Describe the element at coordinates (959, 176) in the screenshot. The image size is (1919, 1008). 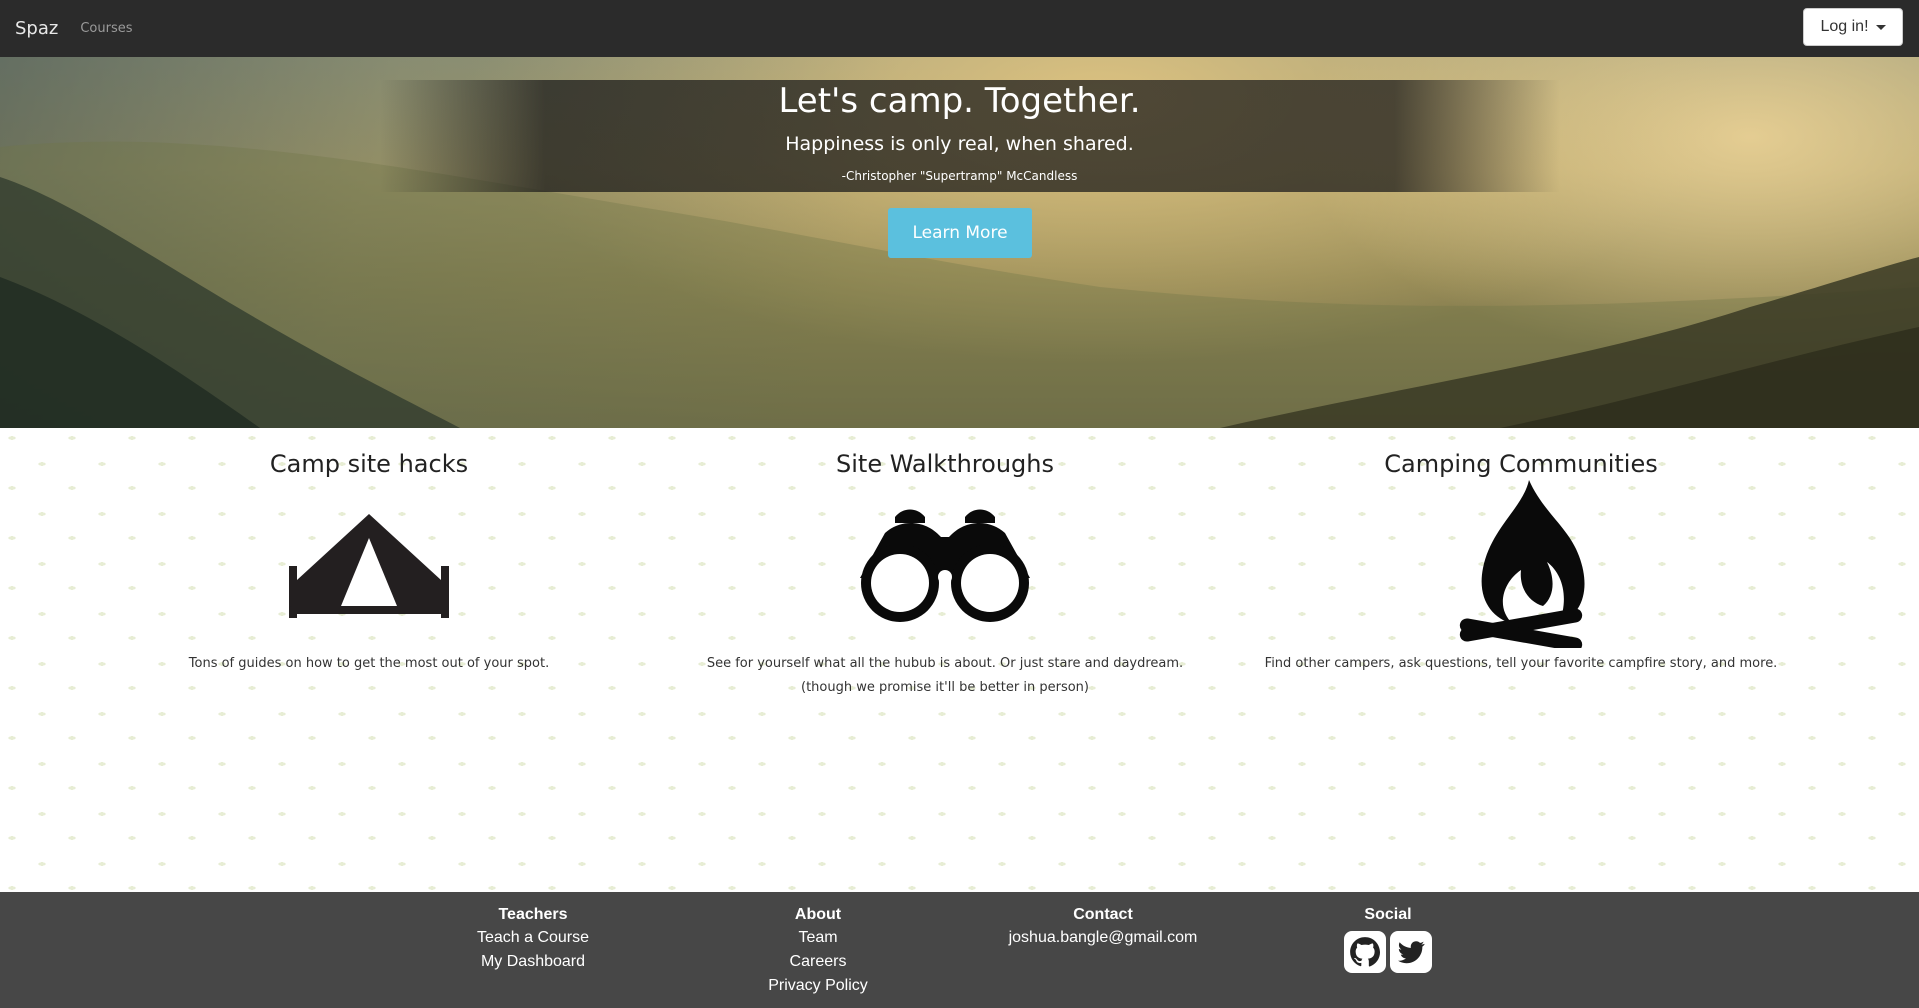
I see `hero-quote-author: -Christopher "Supertramp" McCandless` at that location.